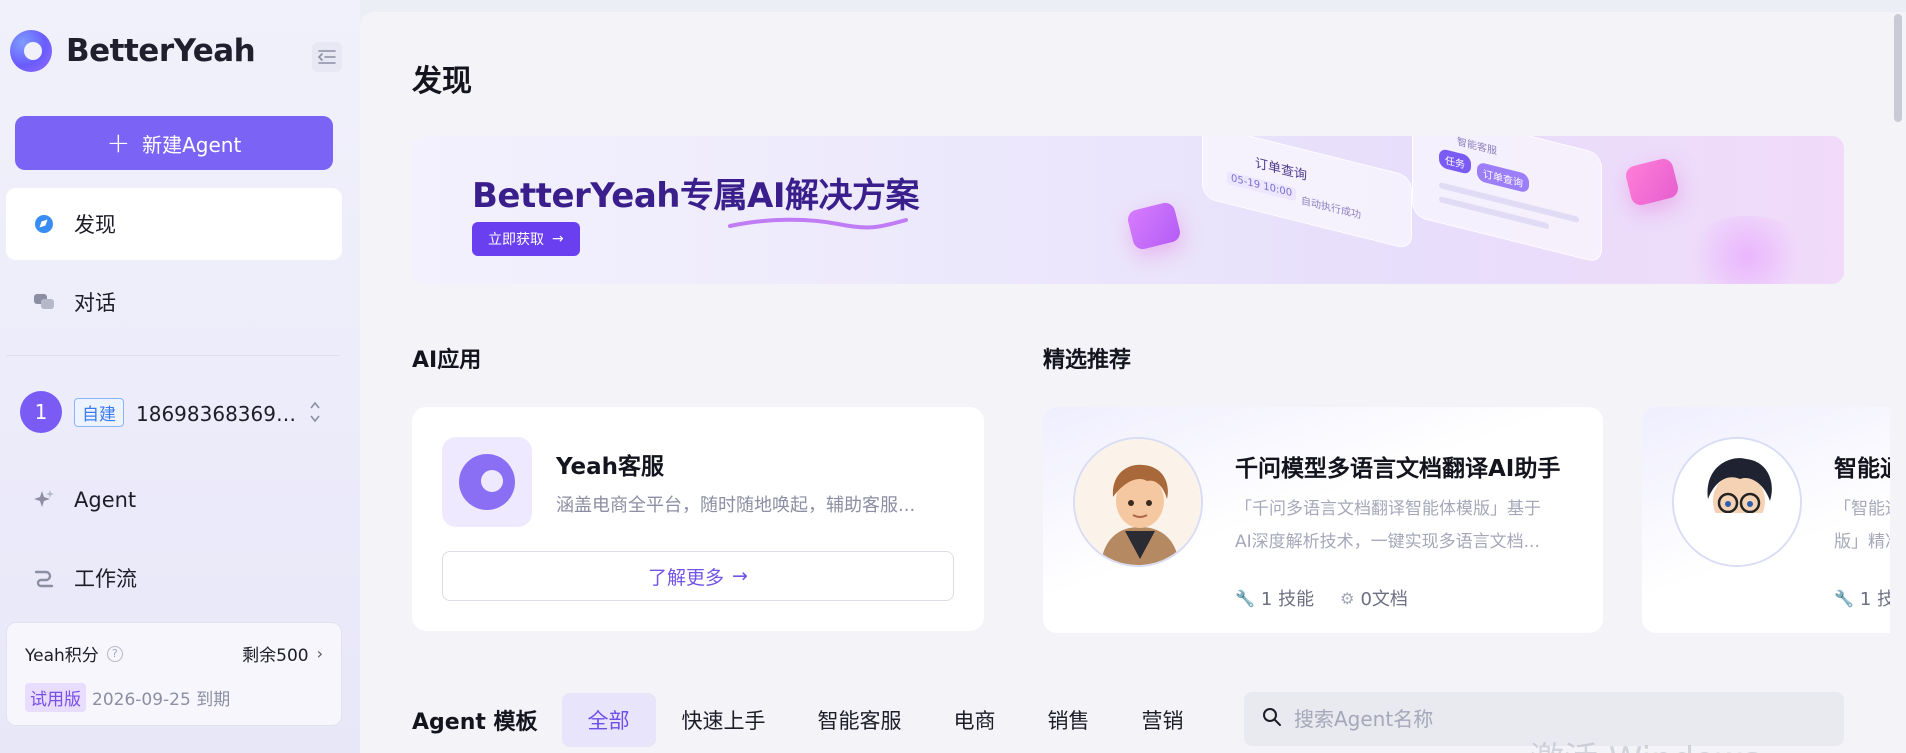 The image size is (1906, 753). Describe the element at coordinates (95, 225) in the screenshot. I see `nav-item-label: 发现` at that location.